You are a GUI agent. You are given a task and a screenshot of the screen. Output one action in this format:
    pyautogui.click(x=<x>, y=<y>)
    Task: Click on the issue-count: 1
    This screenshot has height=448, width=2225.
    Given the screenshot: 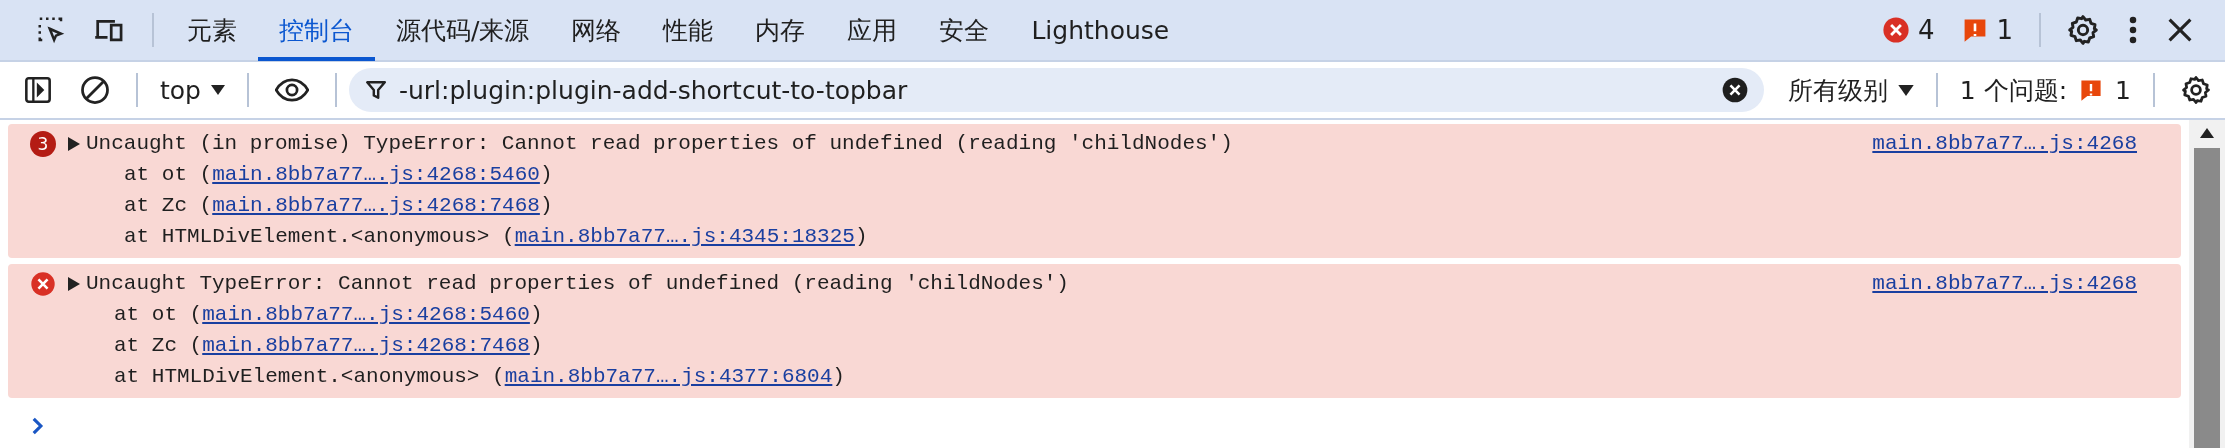 What is the action you would take?
    pyautogui.click(x=1987, y=30)
    